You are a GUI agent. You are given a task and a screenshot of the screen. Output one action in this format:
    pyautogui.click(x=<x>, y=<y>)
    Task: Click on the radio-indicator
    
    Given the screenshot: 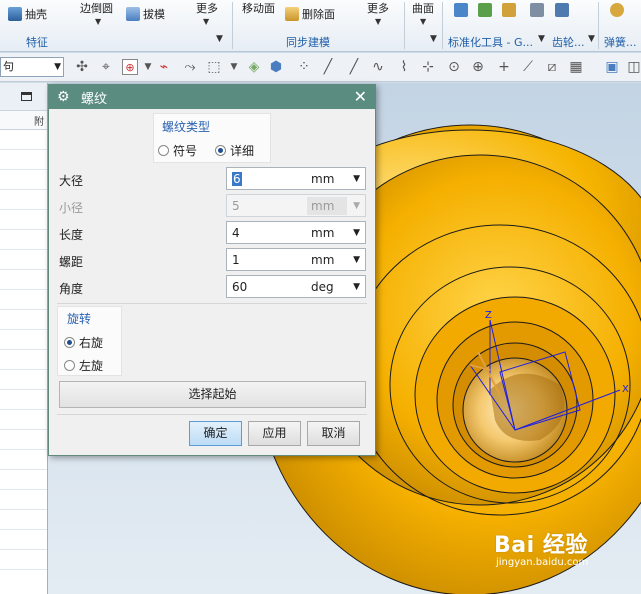 What is the action you would take?
    pyautogui.click(x=69, y=365)
    